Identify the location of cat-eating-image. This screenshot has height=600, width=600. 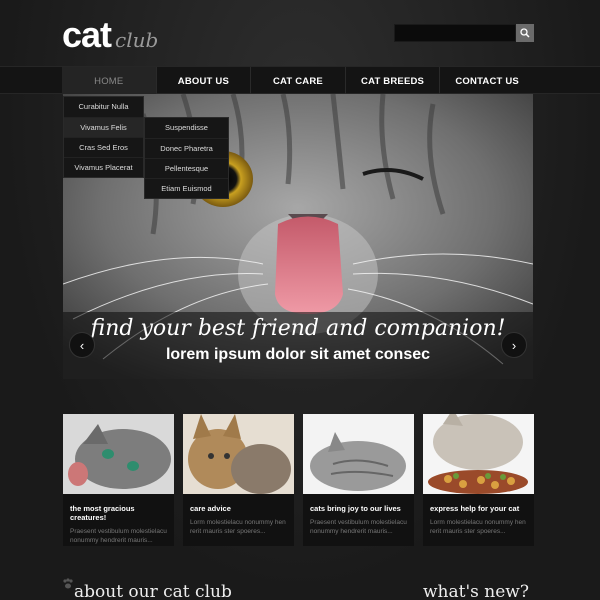
(478, 454).